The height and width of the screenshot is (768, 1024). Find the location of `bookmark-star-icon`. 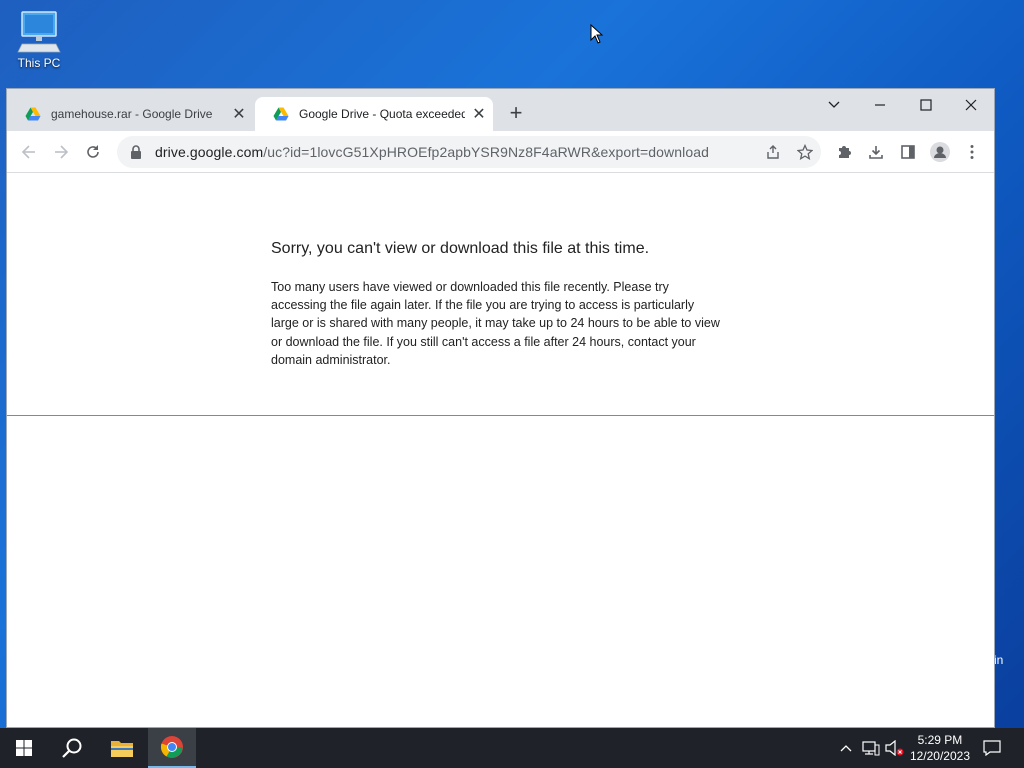

bookmark-star-icon is located at coordinates (805, 152).